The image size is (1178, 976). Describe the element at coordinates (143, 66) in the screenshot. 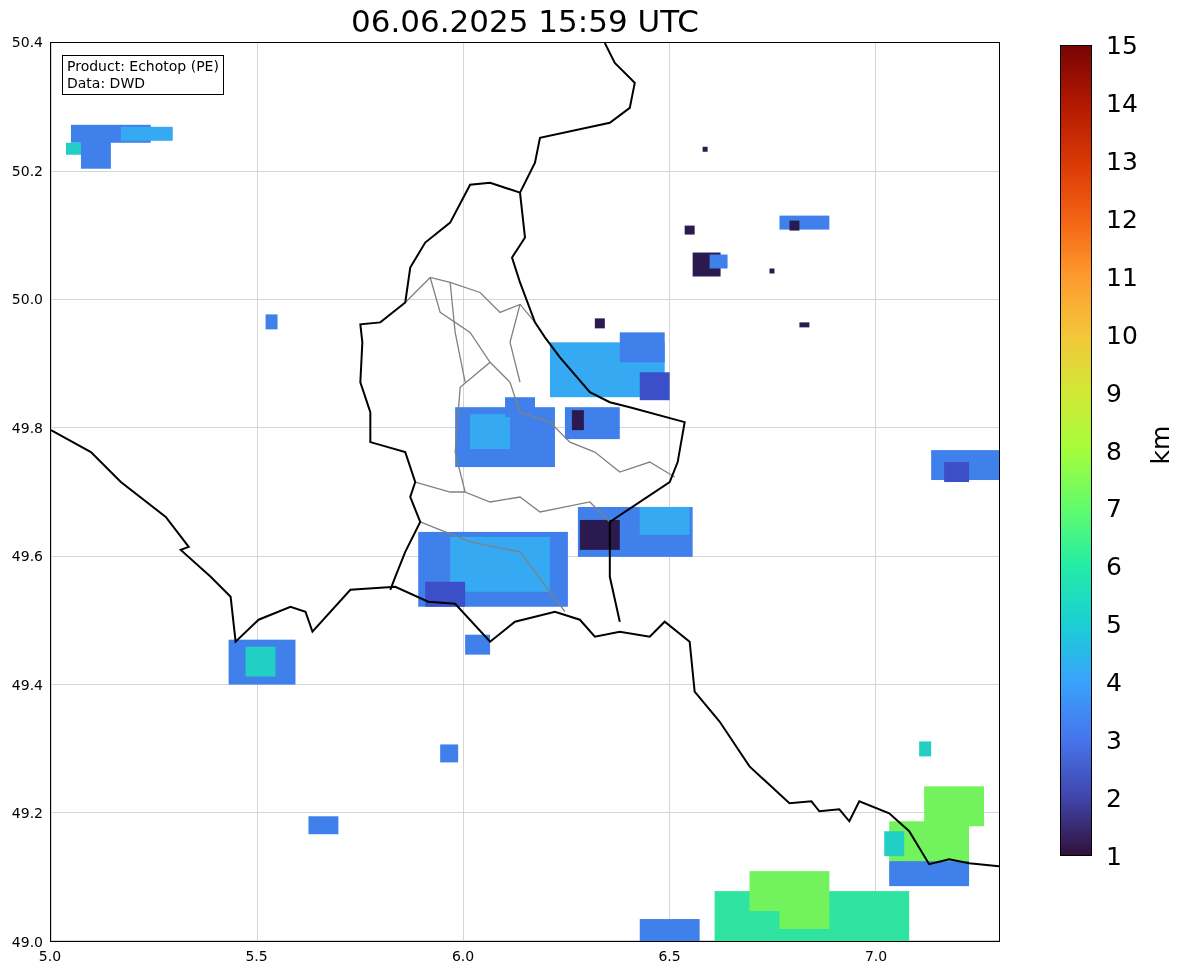

I see `legend-text: Product: Echotop (PE)` at that location.